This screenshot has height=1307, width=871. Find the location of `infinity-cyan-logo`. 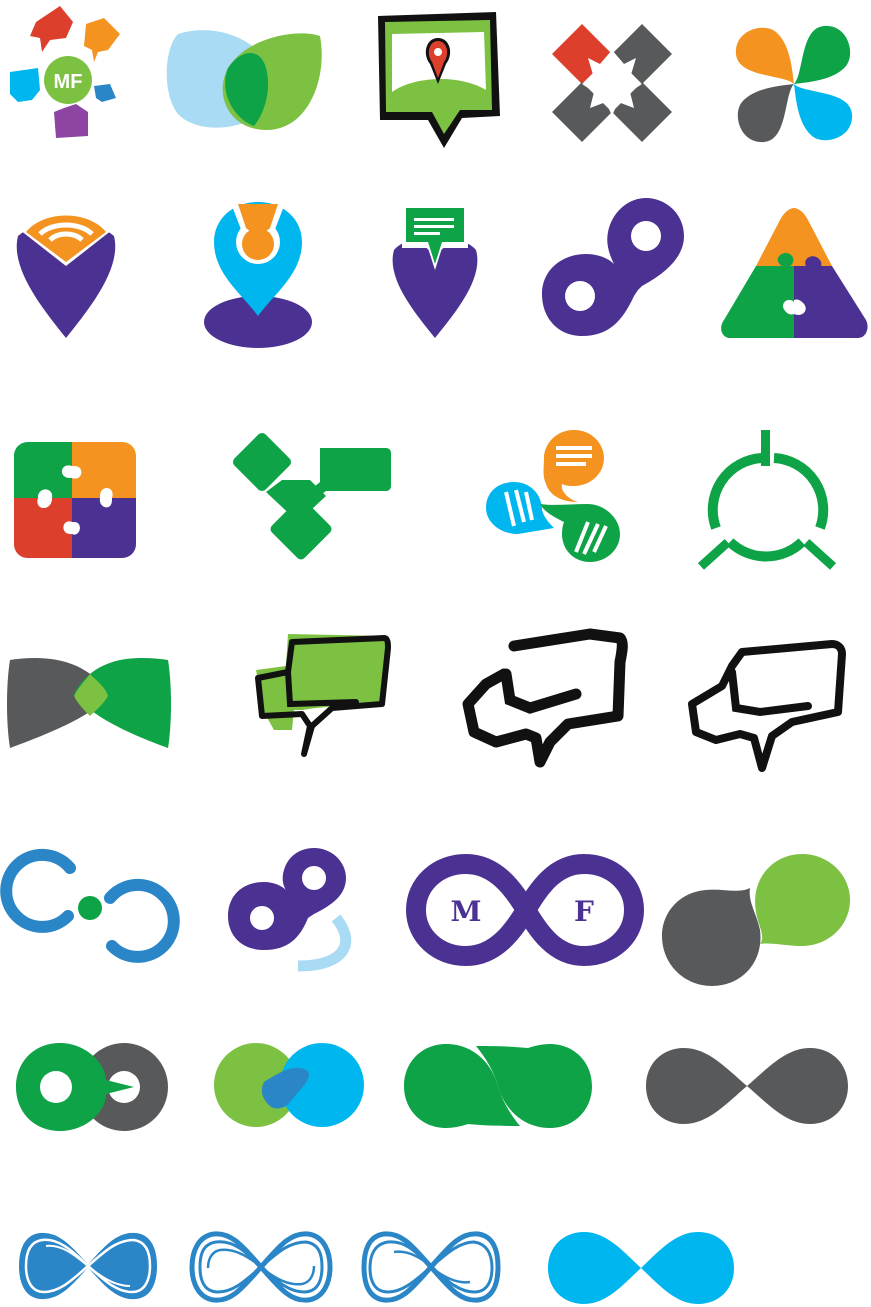

infinity-cyan-logo is located at coordinates (641, 1268).